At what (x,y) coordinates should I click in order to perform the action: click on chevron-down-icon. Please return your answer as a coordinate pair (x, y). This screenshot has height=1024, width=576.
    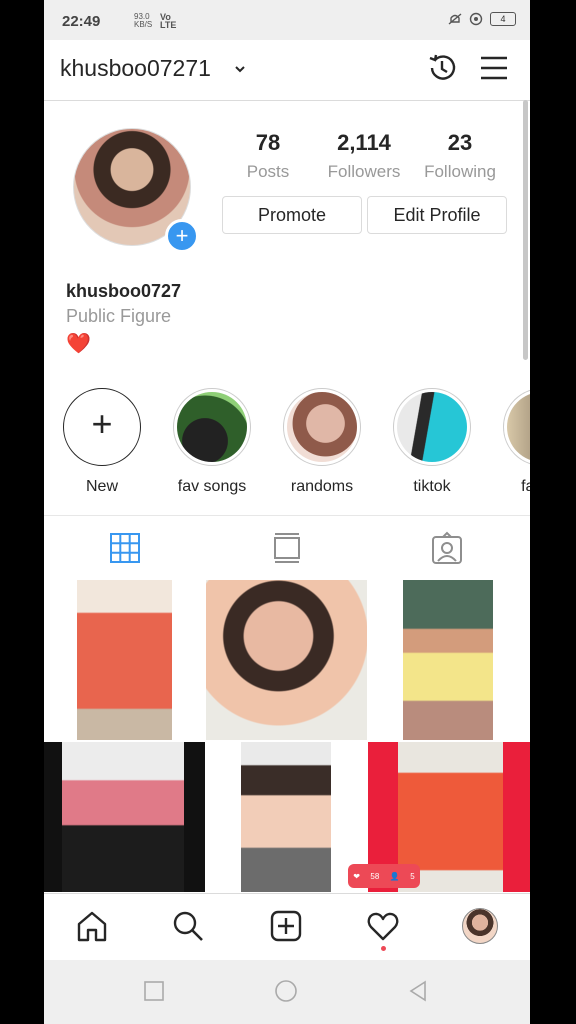
    Looking at the image, I should click on (240, 69).